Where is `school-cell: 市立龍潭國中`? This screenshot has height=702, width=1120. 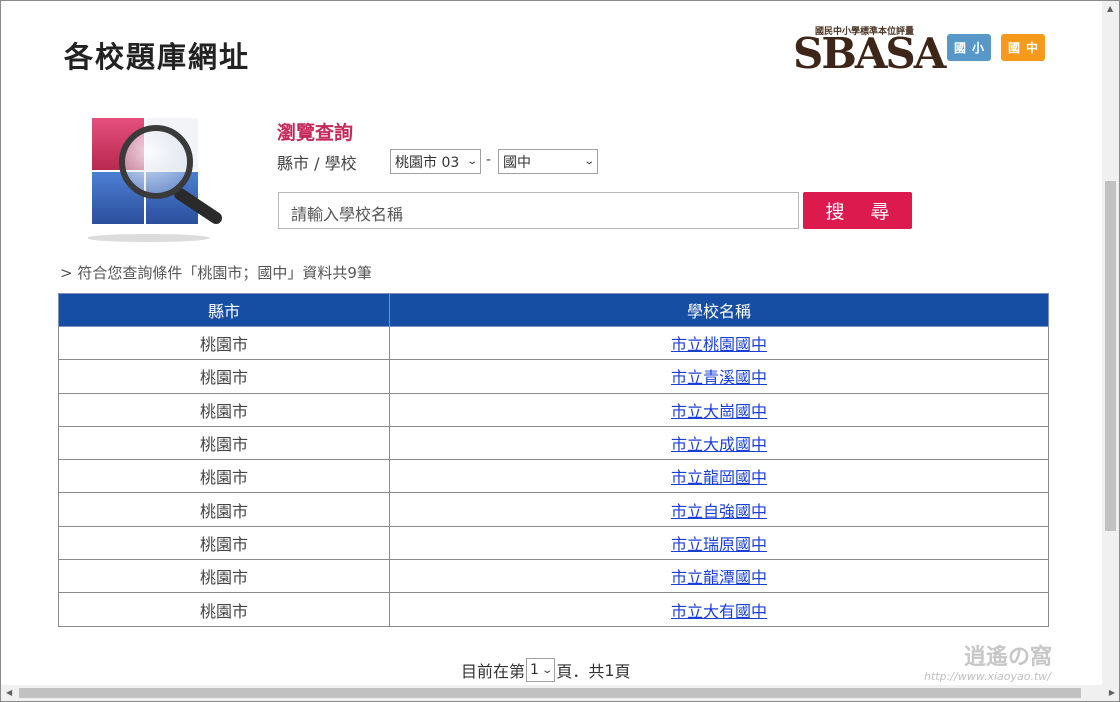
school-cell: 市立龍潭國中 is located at coordinates (719, 576).